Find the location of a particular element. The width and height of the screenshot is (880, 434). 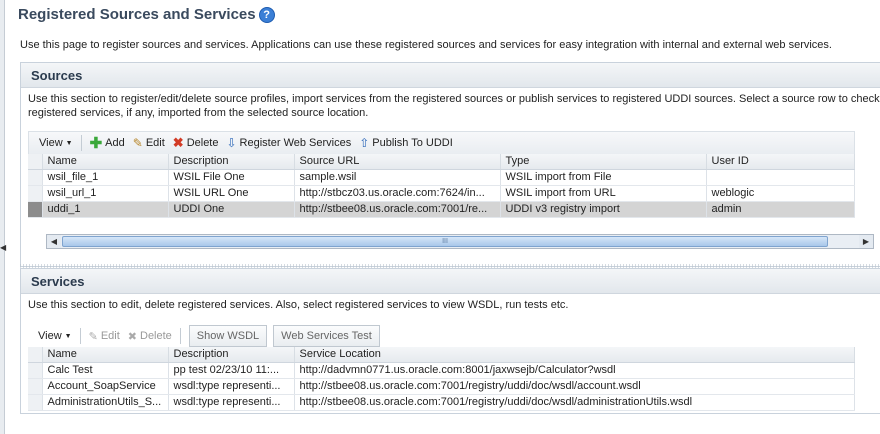

plus-icon: ✚ is located at coordinates (96, 143).